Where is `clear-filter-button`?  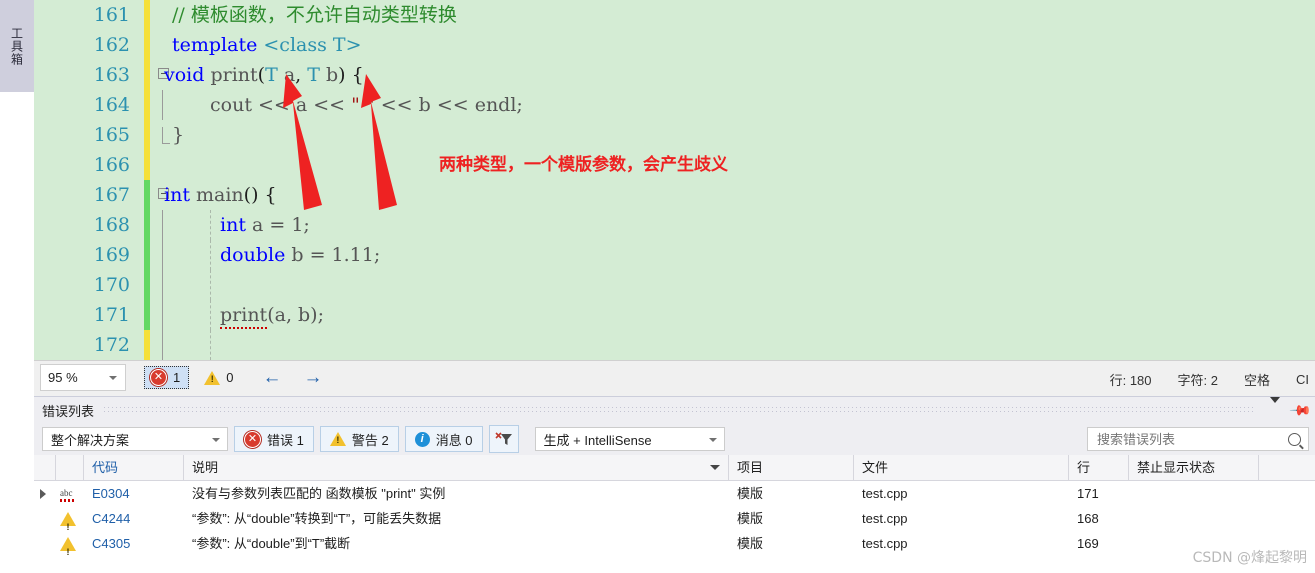
clear-filter-button is located at coordinates (503, 439).